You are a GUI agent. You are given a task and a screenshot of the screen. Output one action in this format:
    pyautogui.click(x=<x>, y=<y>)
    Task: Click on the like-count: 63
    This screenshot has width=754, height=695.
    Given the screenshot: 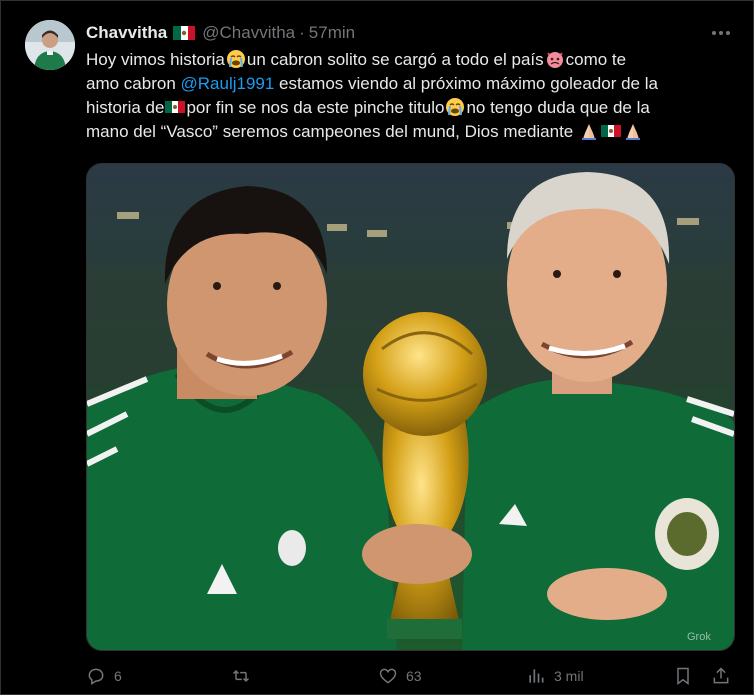 What is the action you would take?
    pyautogui.click(x=414, y=676)
    